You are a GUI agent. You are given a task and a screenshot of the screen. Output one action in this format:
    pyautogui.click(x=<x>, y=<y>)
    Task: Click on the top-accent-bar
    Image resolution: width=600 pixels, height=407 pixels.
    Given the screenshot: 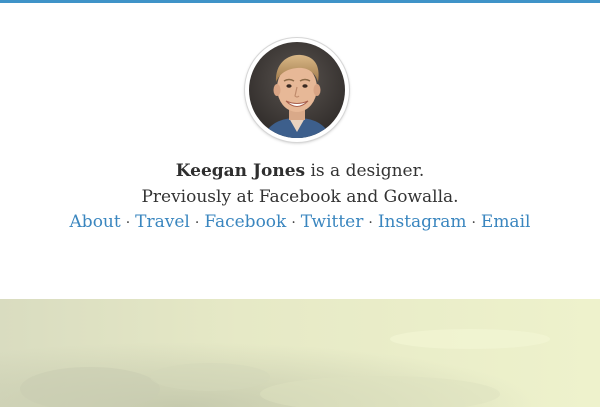 What is the action you would take?
    pyautogui.click(x=300, y=1)
    